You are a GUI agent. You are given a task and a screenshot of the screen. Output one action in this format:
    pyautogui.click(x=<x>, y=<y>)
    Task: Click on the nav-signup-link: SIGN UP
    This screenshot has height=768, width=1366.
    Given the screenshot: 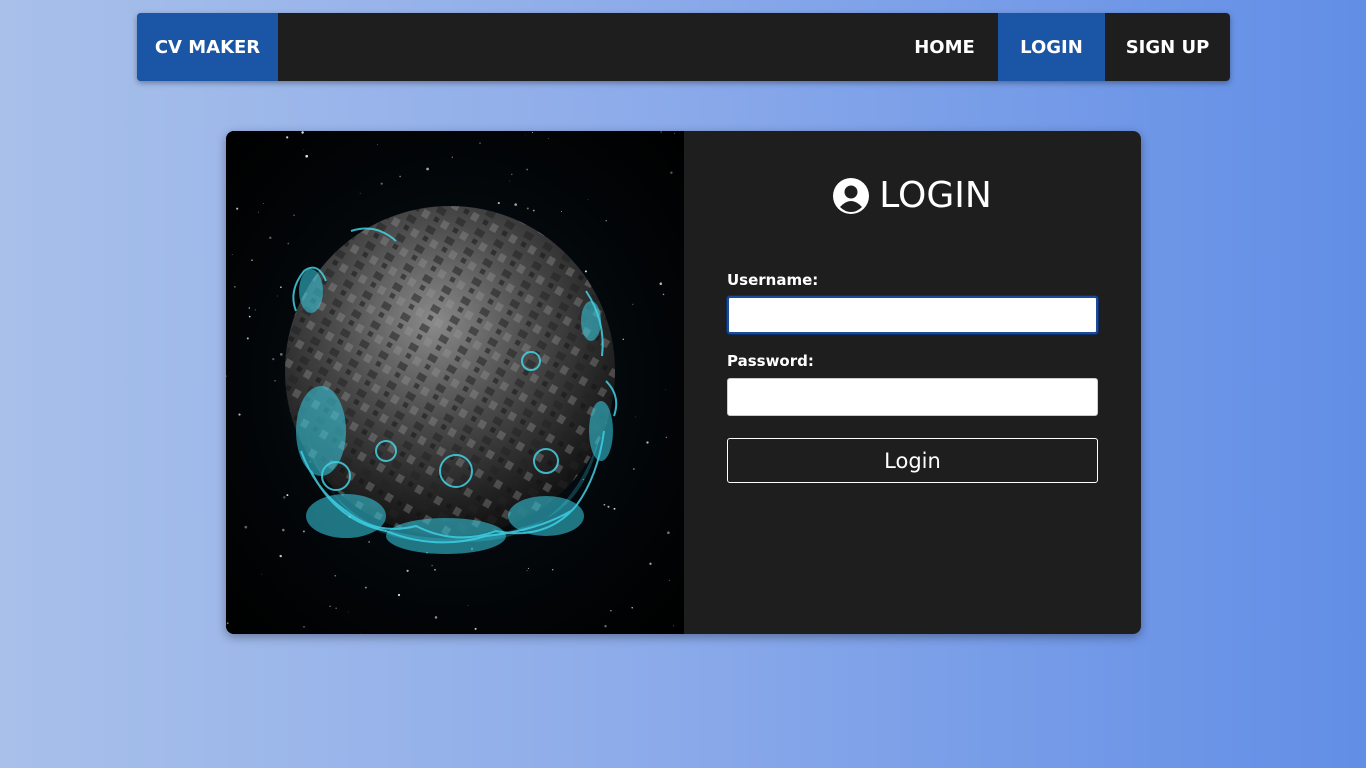 What is the action you would take?
    pyautogui.click(x=1167, y=47)
    